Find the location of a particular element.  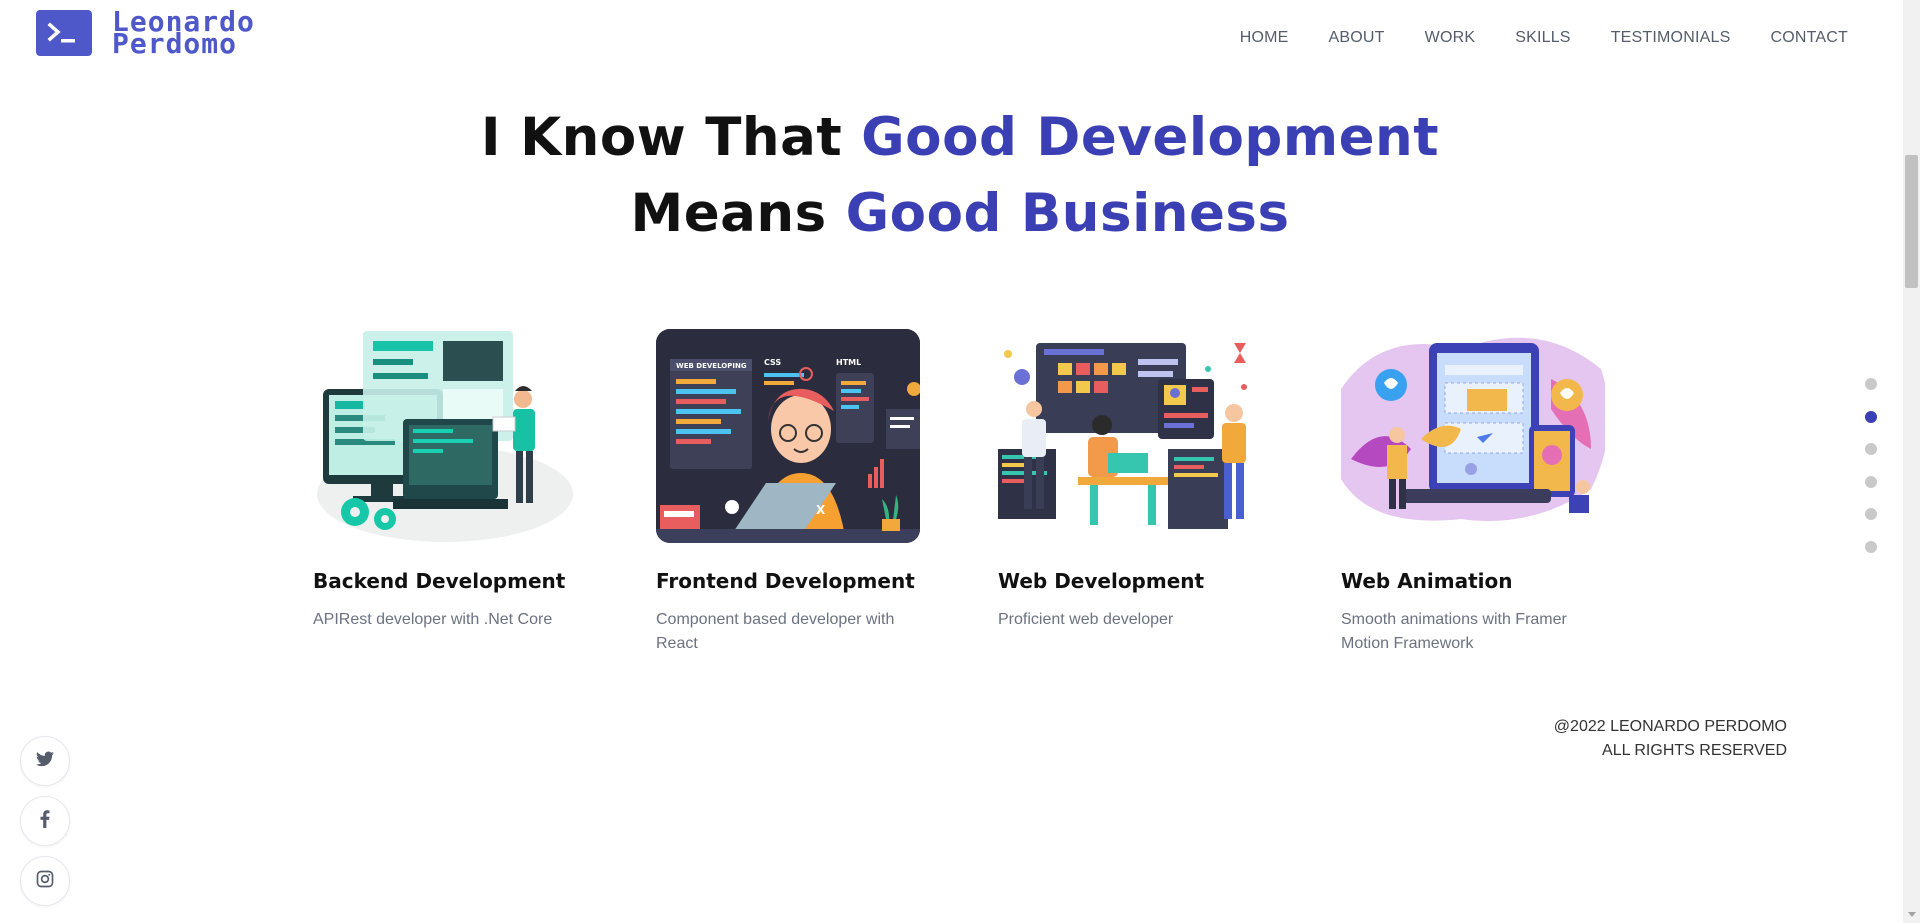

page-scrollbar is located at coordinates (1911, 461).